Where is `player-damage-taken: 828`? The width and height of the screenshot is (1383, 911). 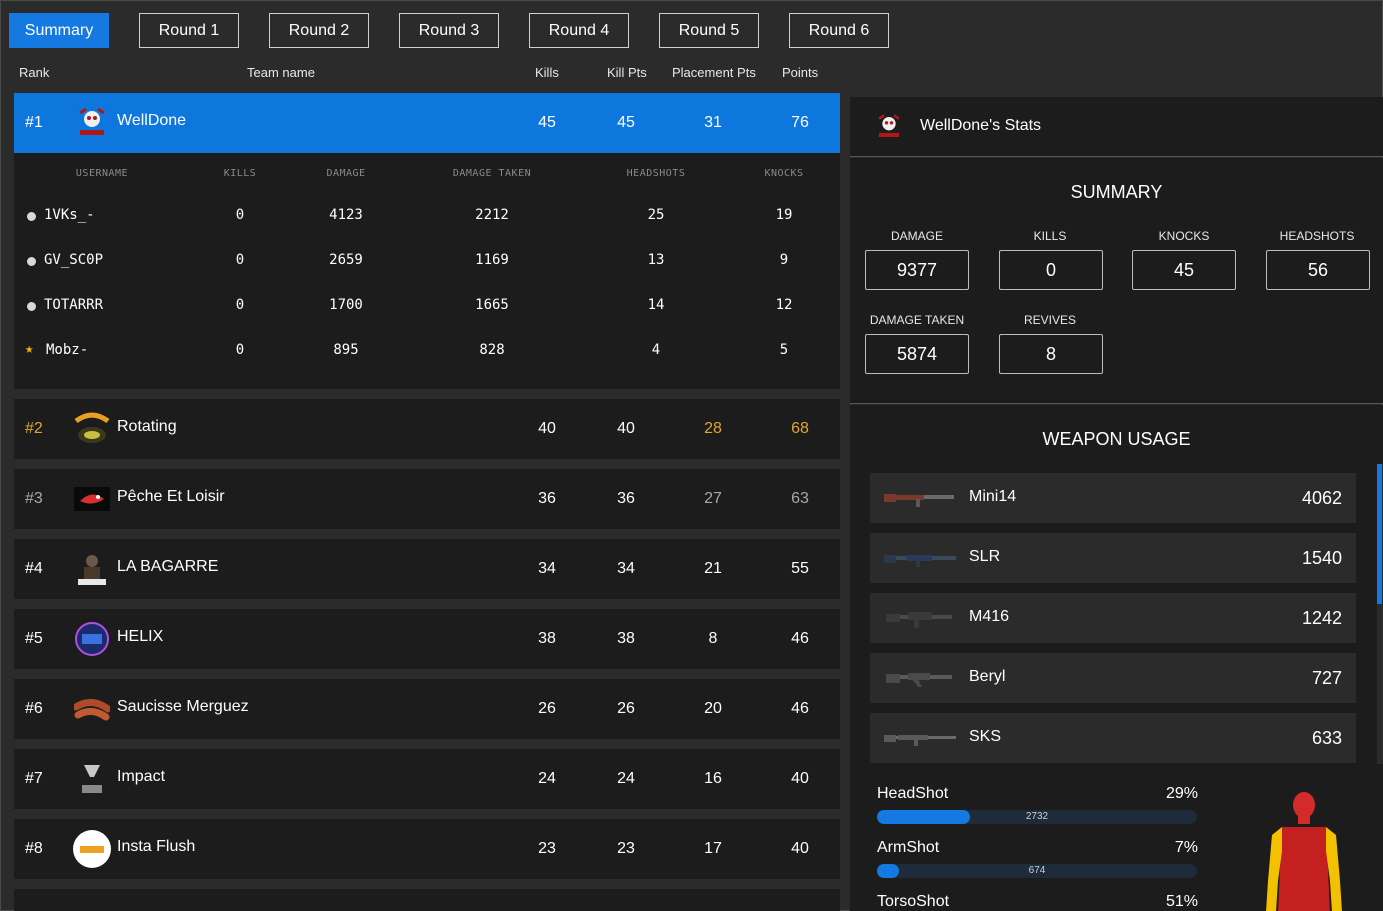
player-damage-taken: 828 is located at coordinates (492, 350).